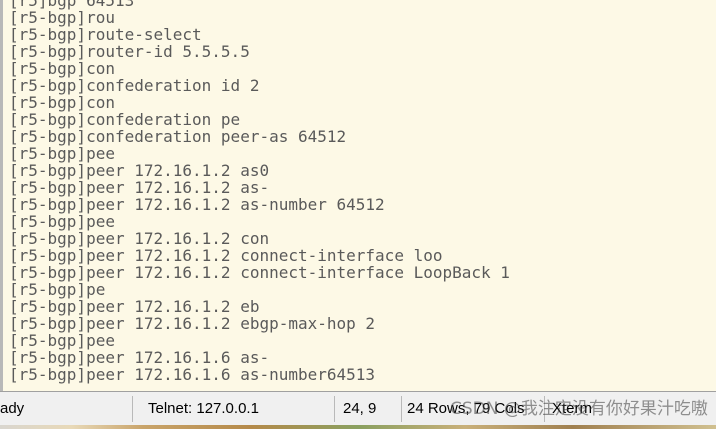 The height and width of the screenshot is (429, 716). Describe the element at coordinates (139, 238) in the screenshot. I see `terminal-line: [r5-bgp]peer 172.16.1.2 con` at that location.